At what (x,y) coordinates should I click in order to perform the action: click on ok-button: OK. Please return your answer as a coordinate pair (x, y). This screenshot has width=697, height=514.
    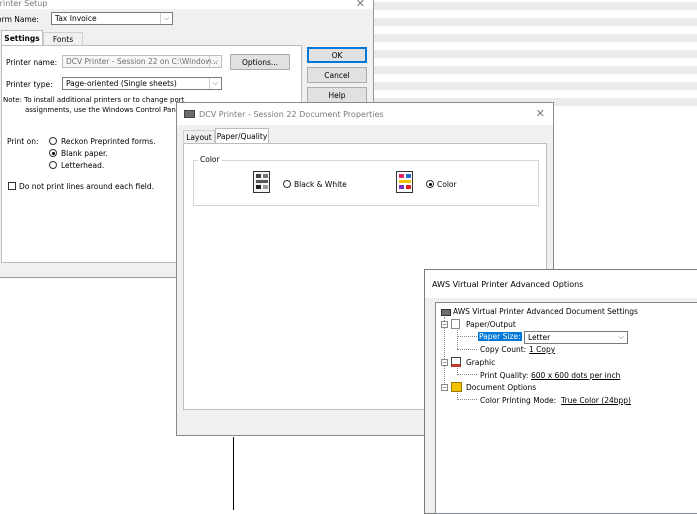
    Looking at the image, I should click on (337, 55).